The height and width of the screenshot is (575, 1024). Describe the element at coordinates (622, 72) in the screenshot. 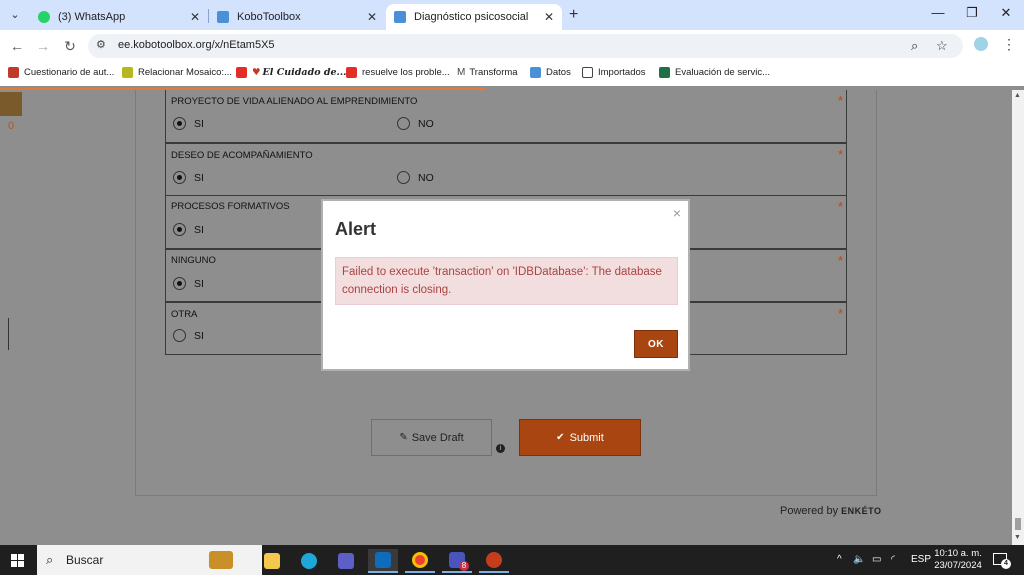

I see `bookmark-label: Importados` at that location.